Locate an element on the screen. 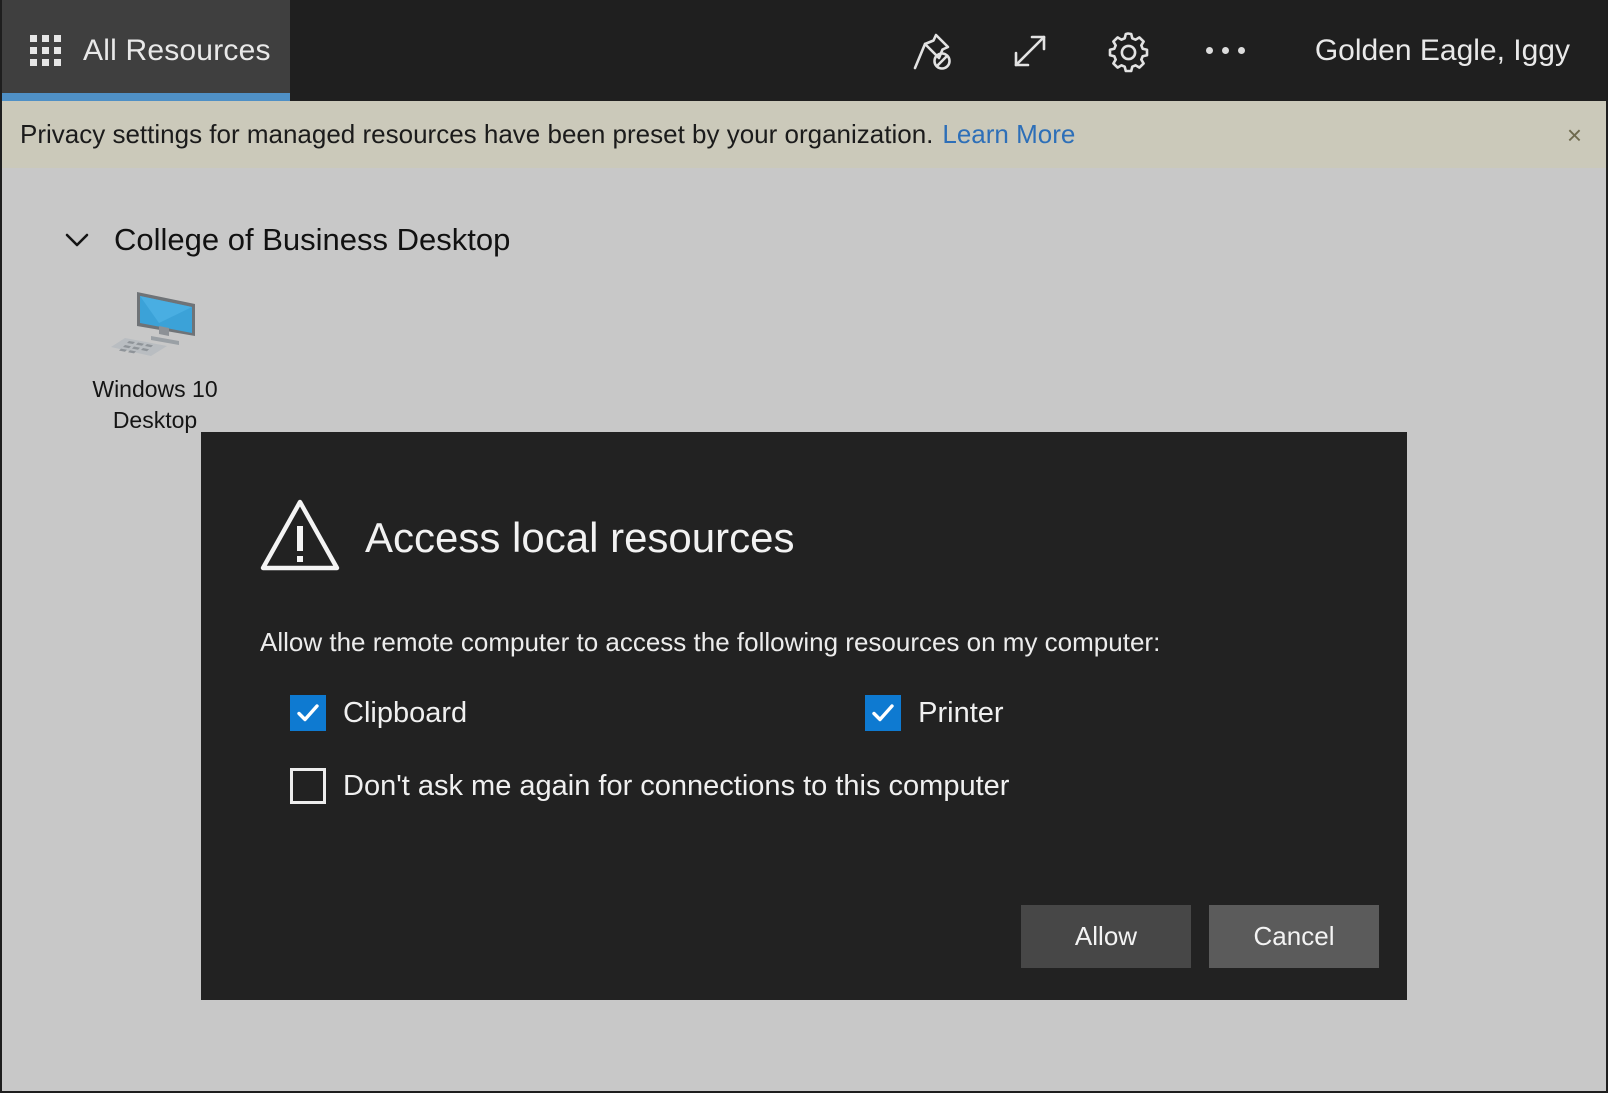 The image size is (1608, 1093). checkbox-dont-ask-again-box is located at coordinates (308, 786).